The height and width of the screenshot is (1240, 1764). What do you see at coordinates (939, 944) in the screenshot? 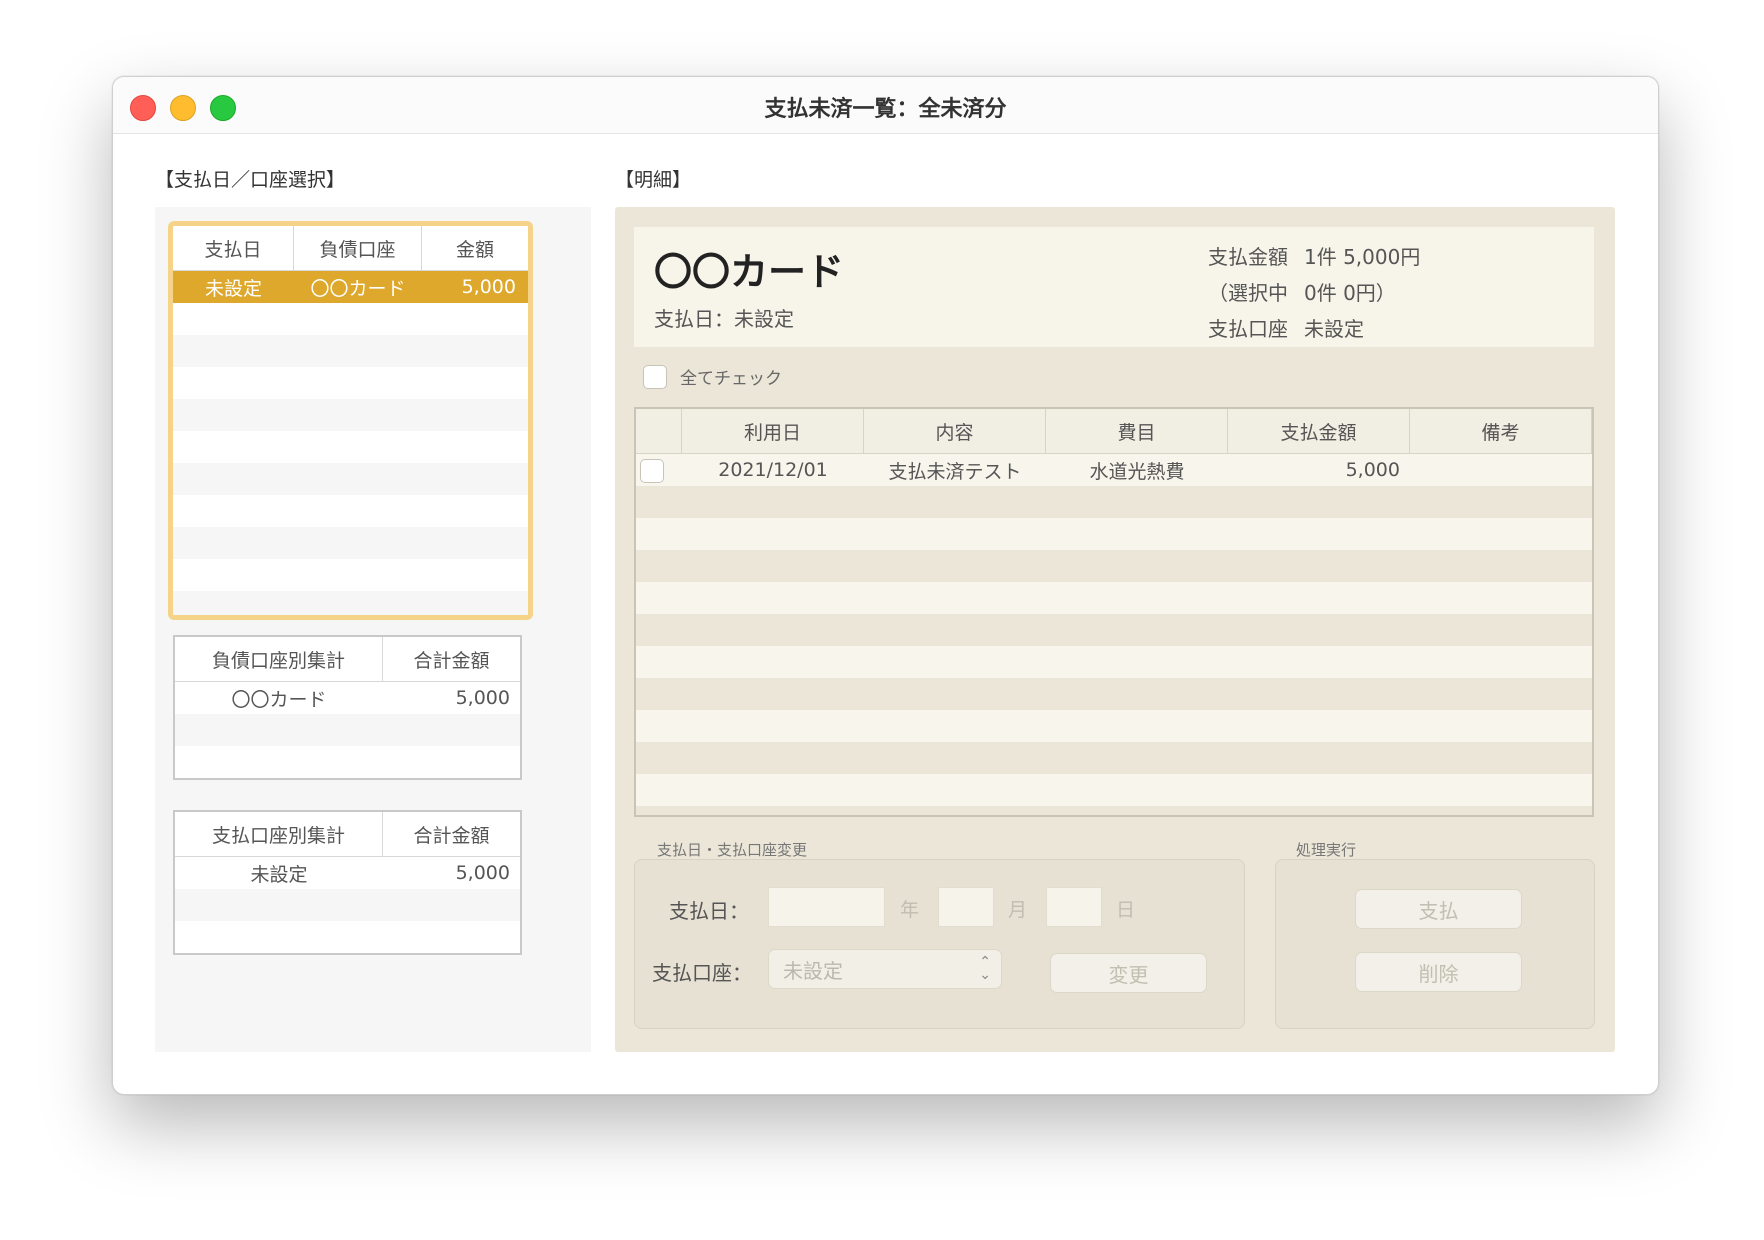
I see `change-group-box` at bounding box center [939, 944].